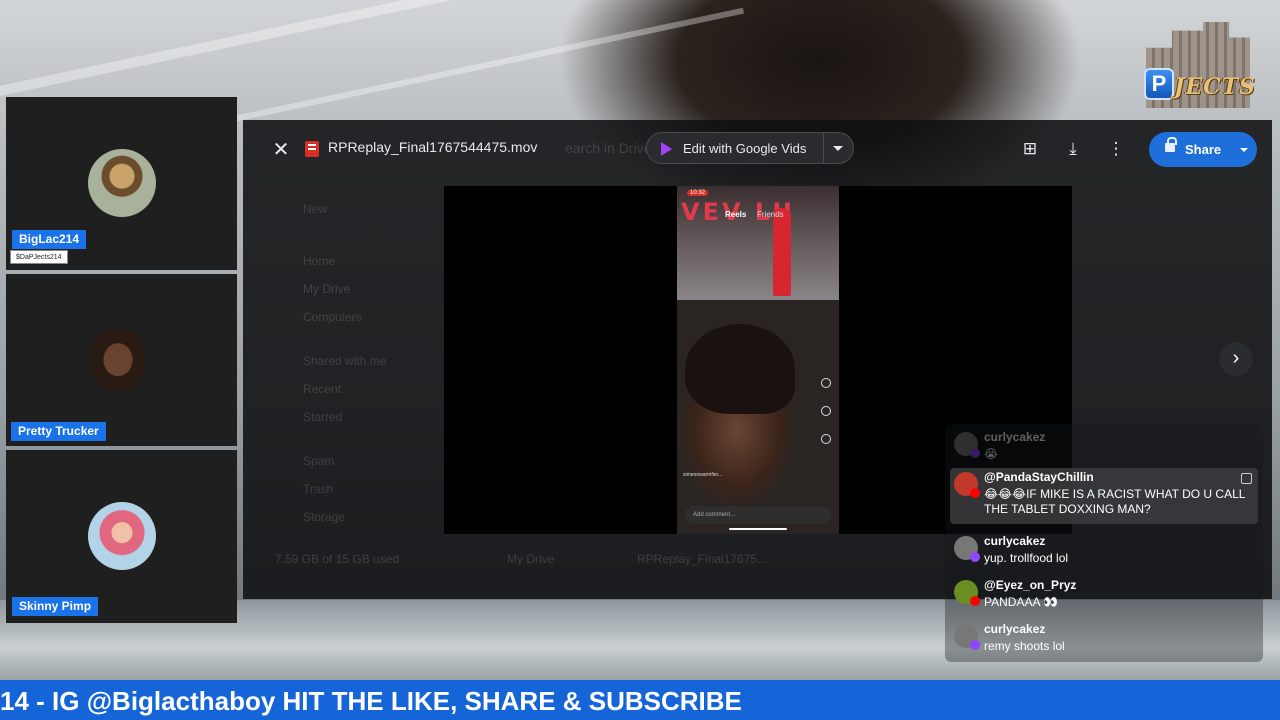  What do you see at coordinates (318, 489) in the screenshot?
I see `drive-nav-trash: Trash` at bounding box center [318, 489].